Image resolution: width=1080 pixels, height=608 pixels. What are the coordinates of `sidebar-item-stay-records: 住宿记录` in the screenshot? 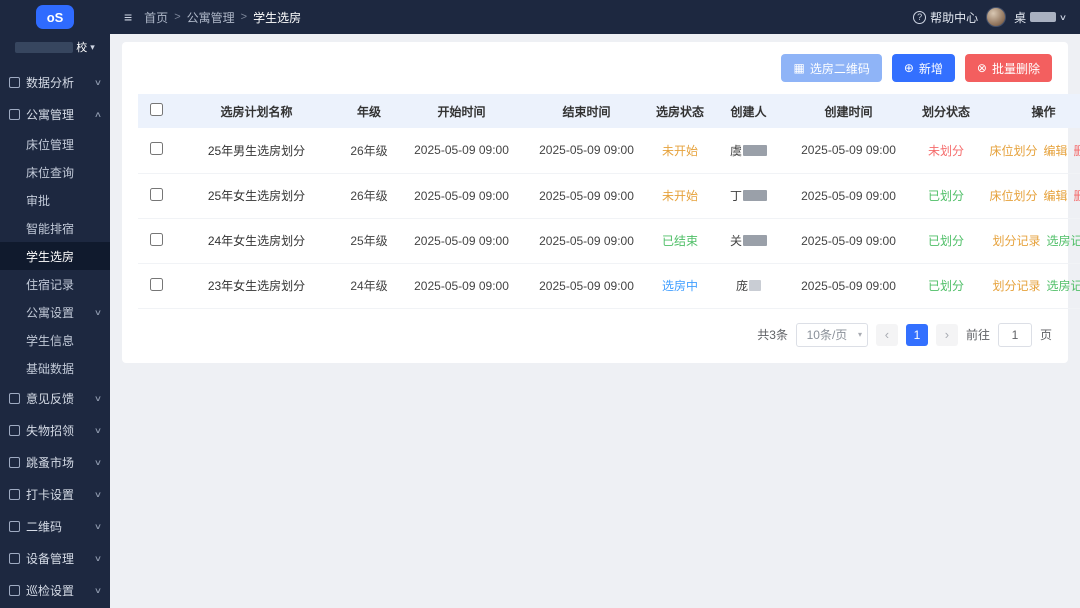 It's located at (55, 284).